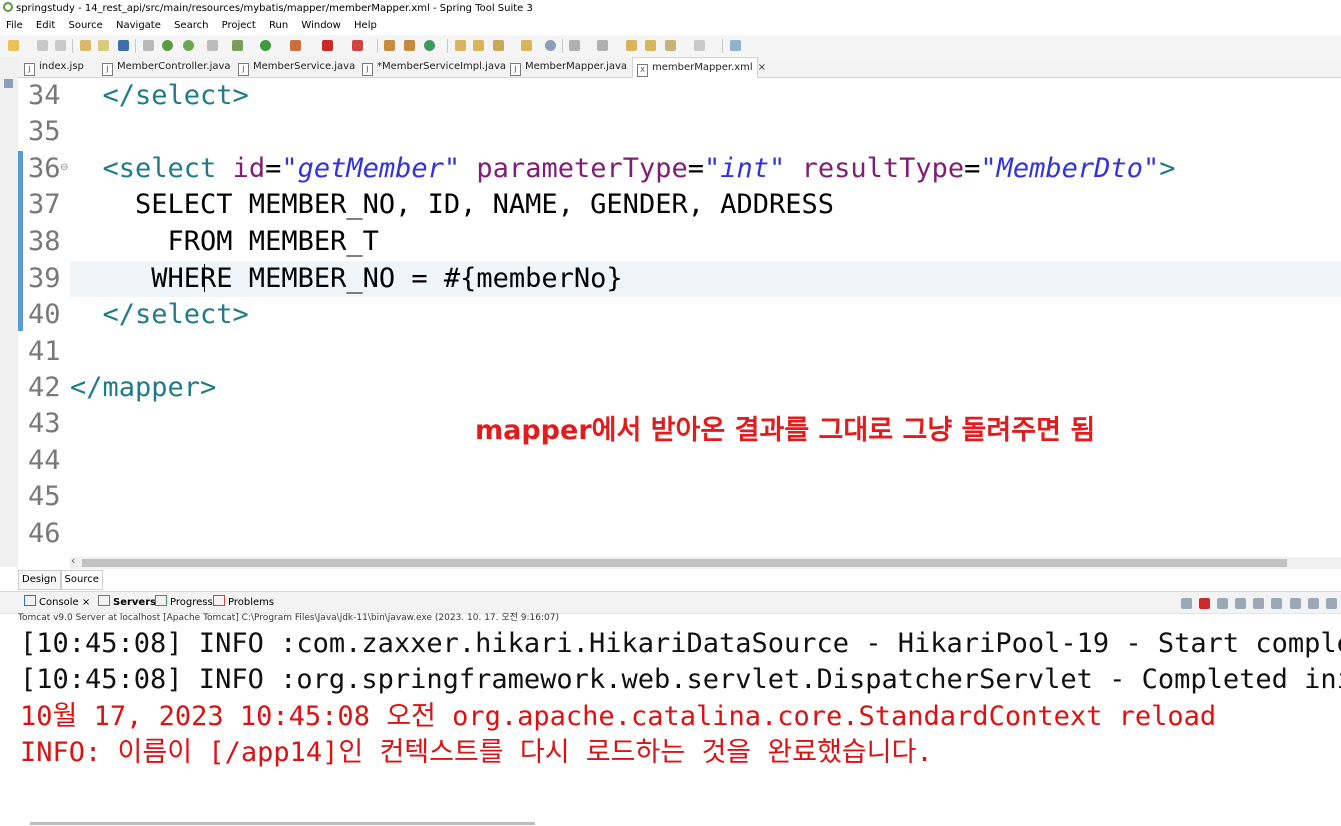  I want to click on pin-console-icon, so click(1313, 603).